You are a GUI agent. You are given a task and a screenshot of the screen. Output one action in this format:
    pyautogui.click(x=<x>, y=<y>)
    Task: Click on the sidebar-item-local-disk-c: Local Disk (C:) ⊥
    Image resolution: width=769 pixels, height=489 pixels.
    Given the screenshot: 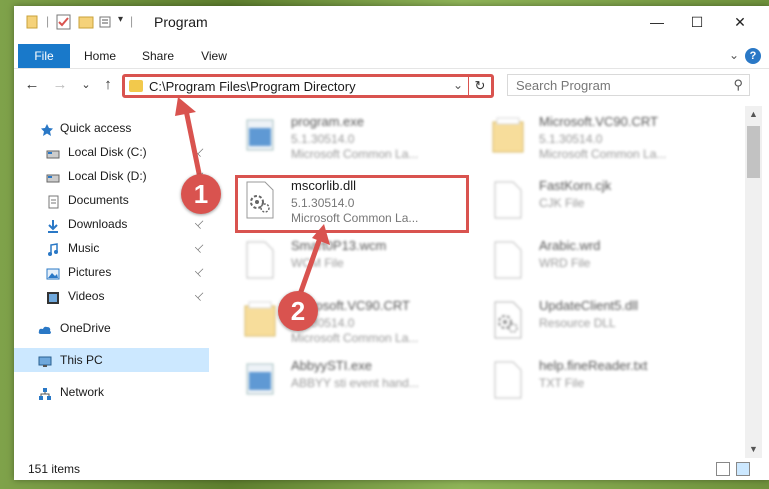 What is the action you would take?
    pyautogui.click(x=111, y=152)
    